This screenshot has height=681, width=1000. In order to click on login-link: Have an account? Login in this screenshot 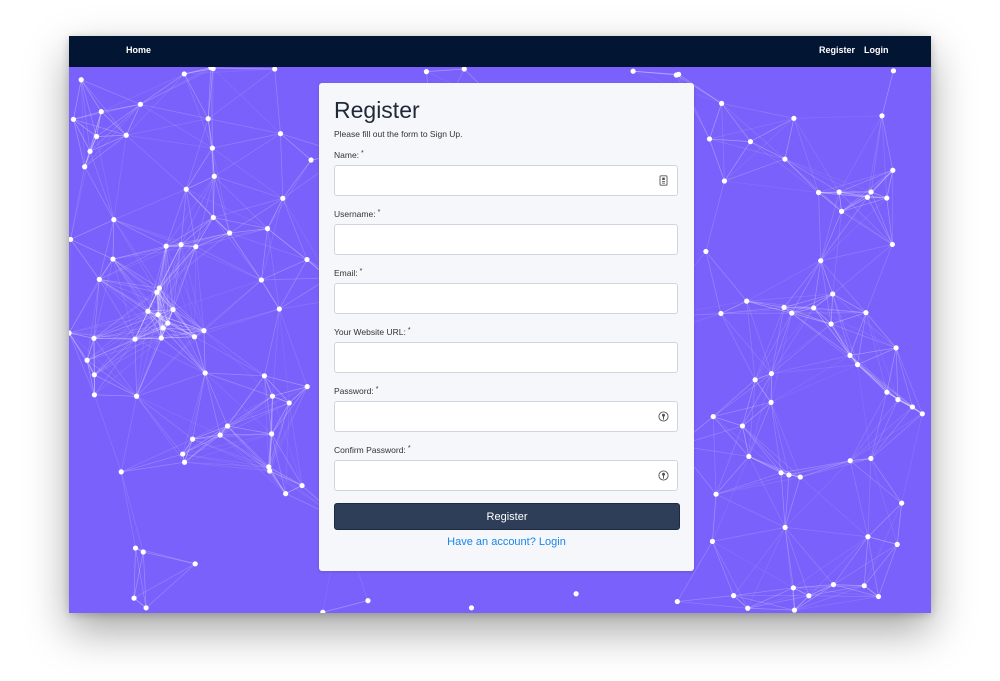, I will do `click(506, 542)`.